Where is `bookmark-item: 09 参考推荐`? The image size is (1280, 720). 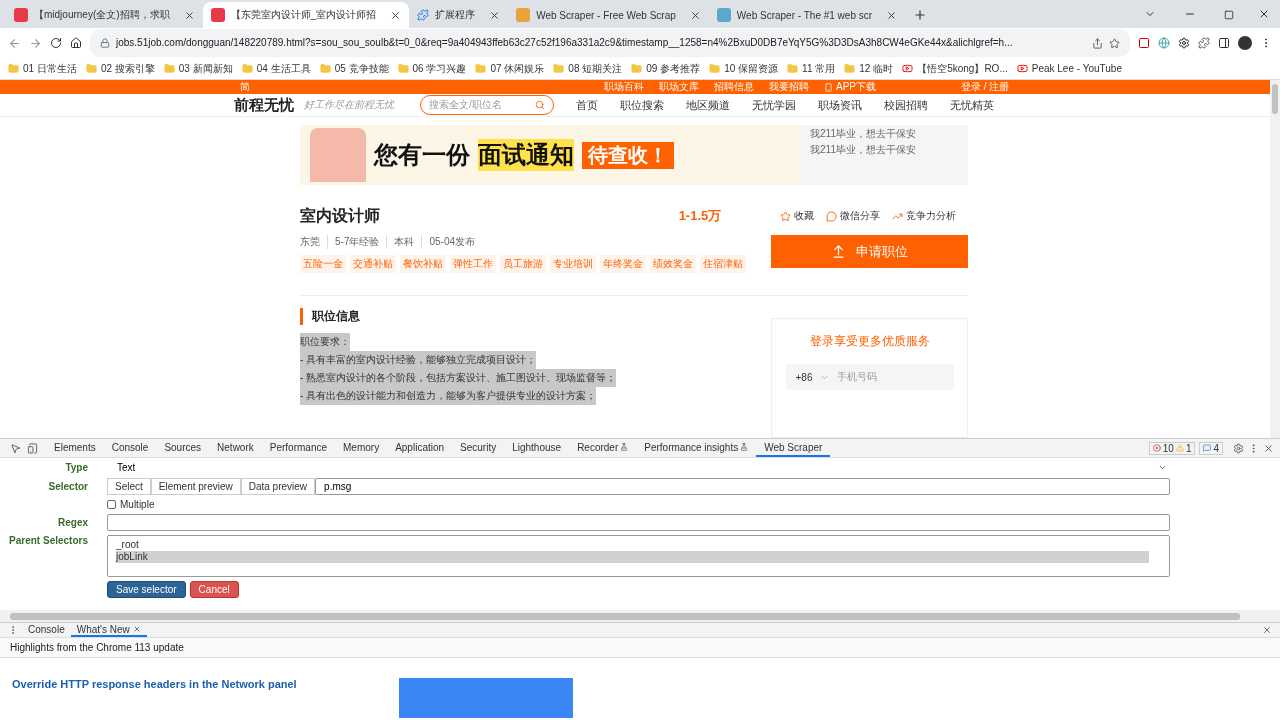 bookmark-item: 09 参考推荐 is located at coordinates (666, 68).